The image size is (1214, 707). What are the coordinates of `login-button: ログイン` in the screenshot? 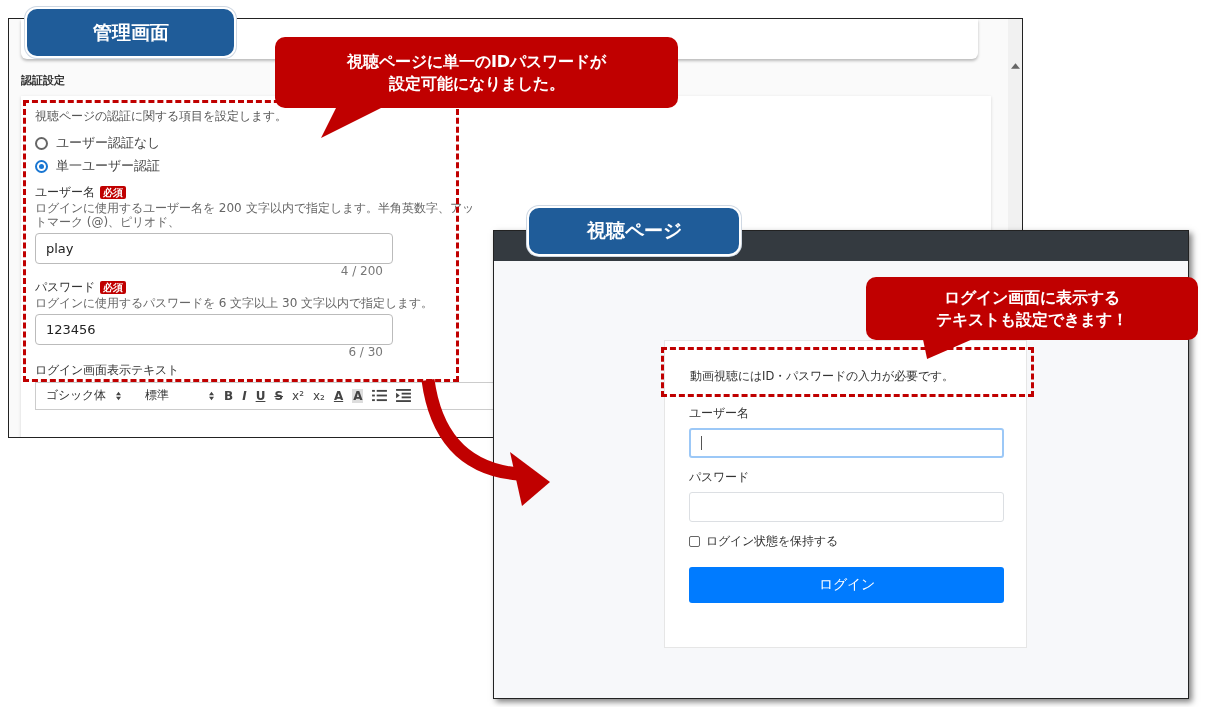 It's located at (846, 585).